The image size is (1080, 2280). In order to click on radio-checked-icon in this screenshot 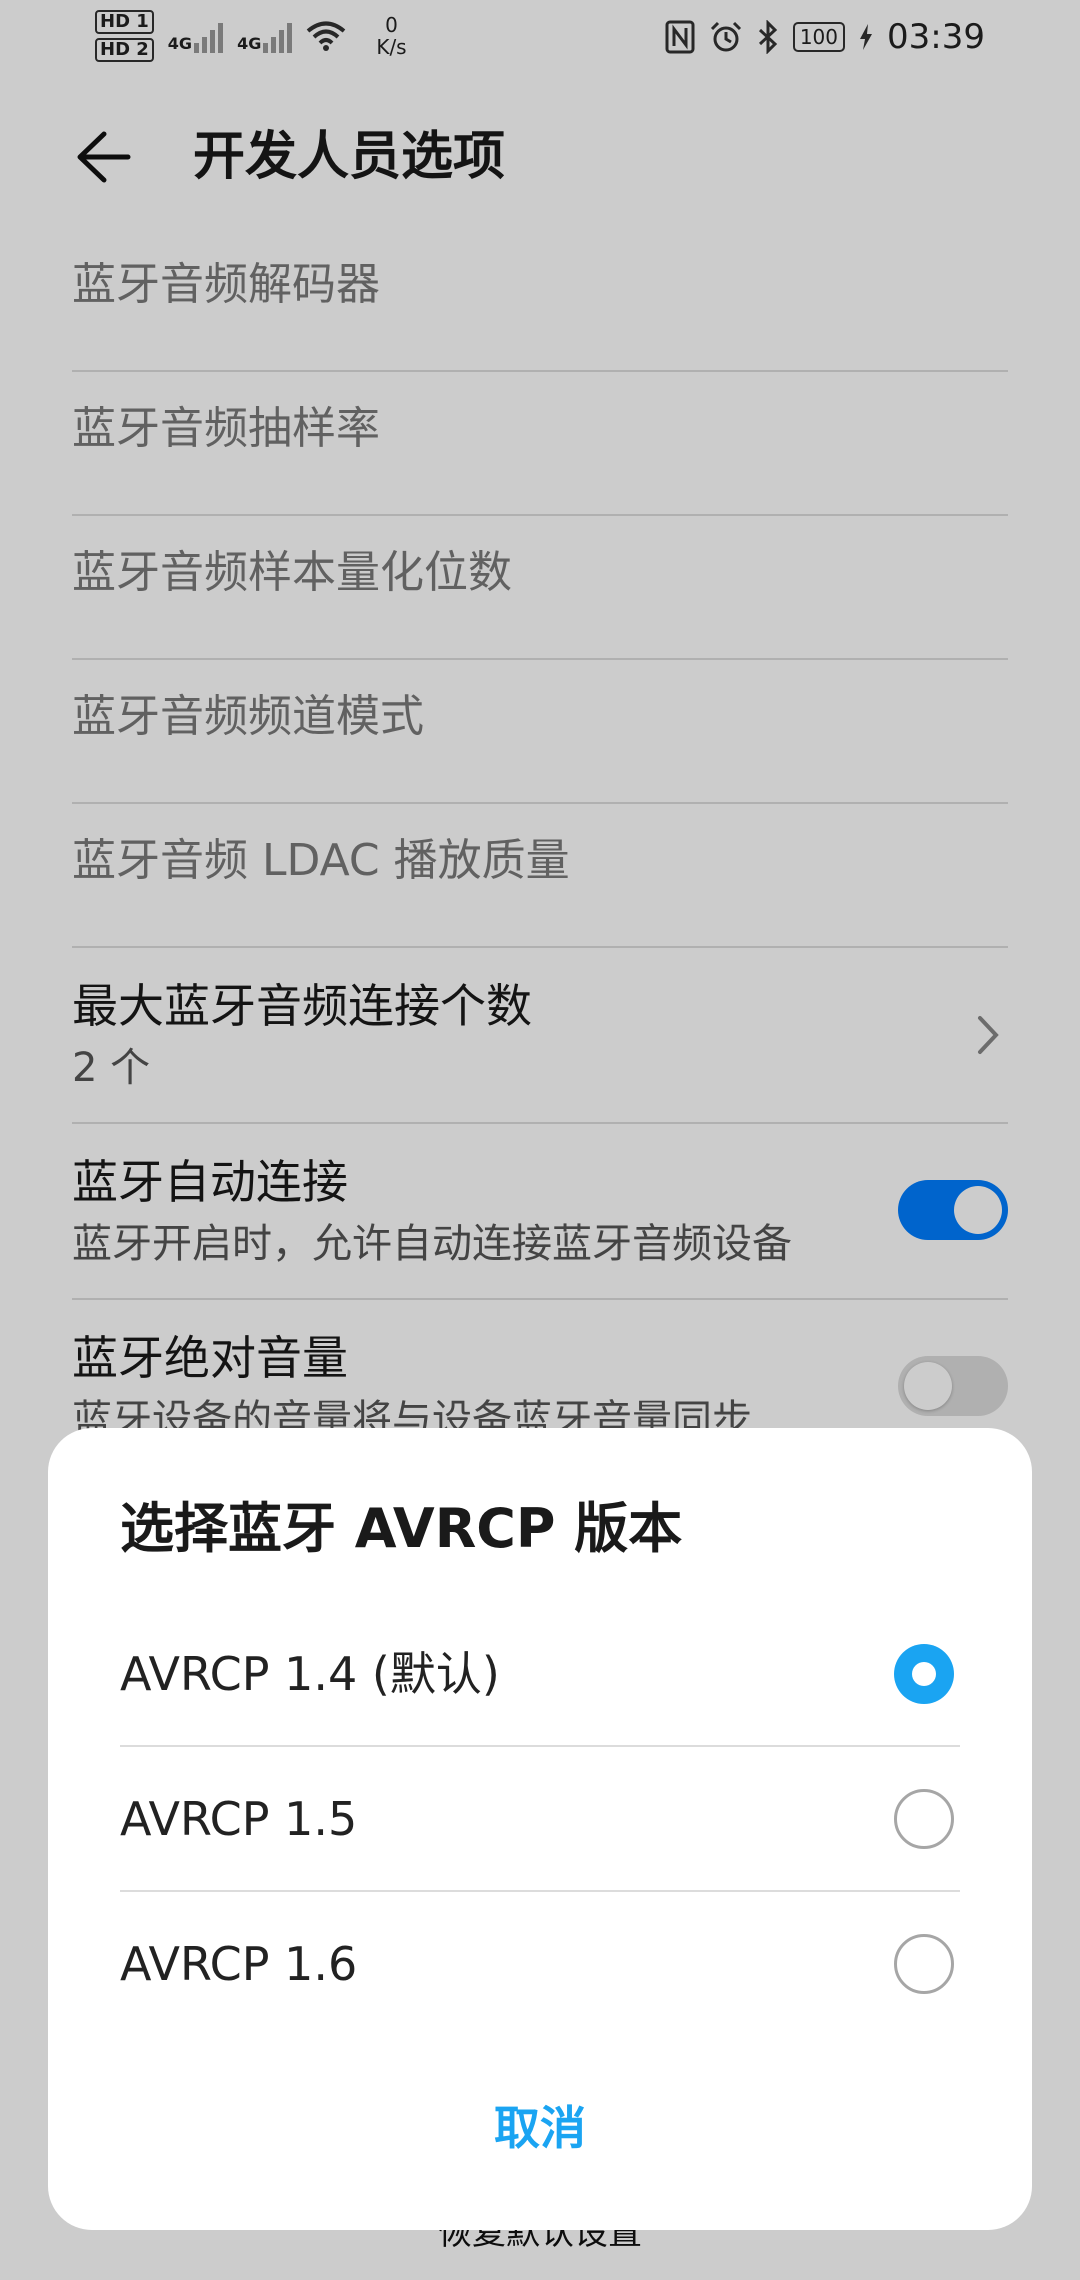, I will do `click(924, 1674)`.